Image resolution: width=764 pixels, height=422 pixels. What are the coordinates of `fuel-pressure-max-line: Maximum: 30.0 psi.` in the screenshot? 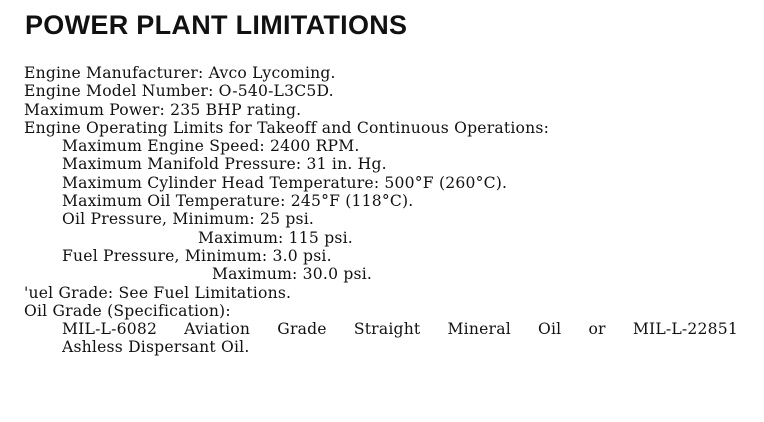 It's located at (292, 274).